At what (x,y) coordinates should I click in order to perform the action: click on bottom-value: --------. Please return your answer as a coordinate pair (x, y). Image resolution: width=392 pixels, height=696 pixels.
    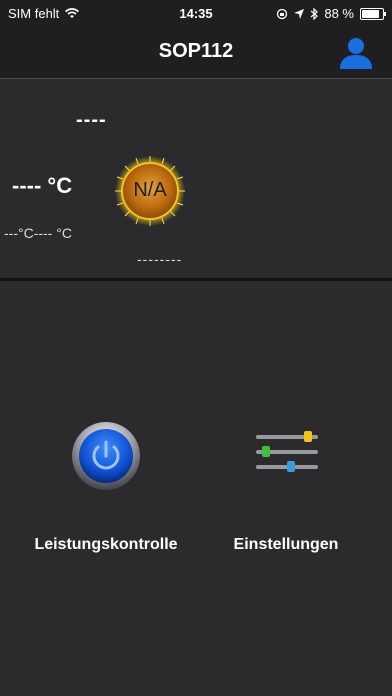
    Looking at the image, I should click on (160, 259).